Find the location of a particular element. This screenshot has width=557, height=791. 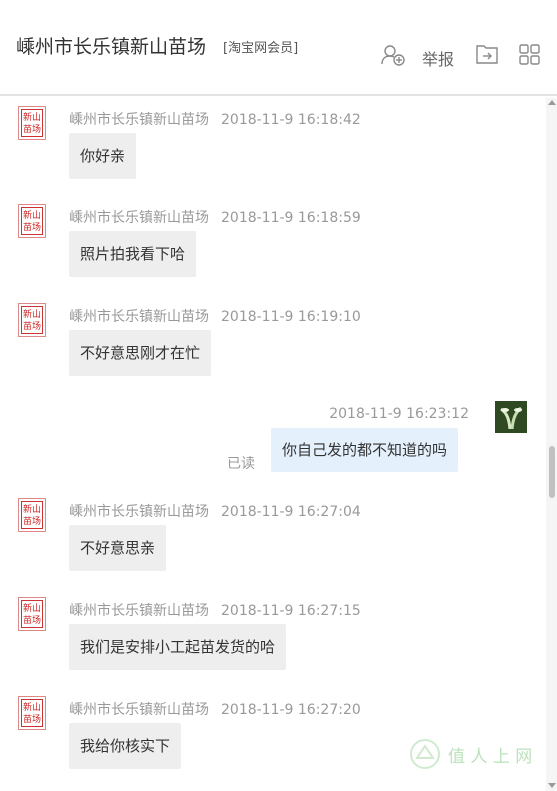

member-badge: [淘宝网会员] is located at coordinates (260, 46).